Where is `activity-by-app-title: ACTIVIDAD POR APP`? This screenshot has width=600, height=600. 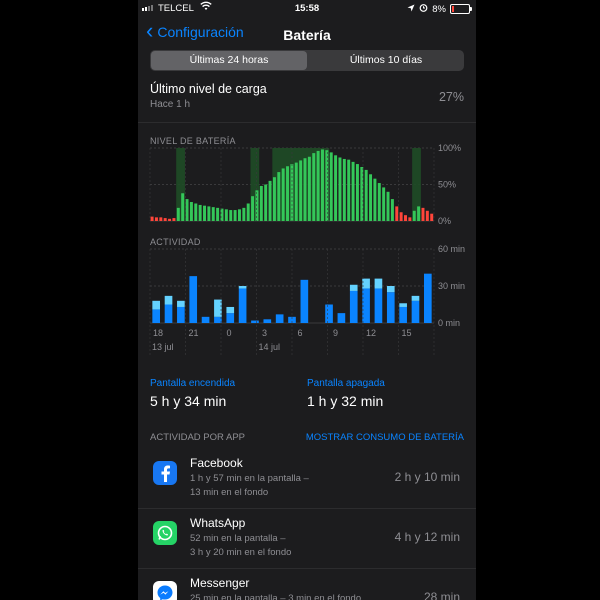 activity-by-app-title: ACTIVIDAD POR APP is located at coordinates (198, 437).